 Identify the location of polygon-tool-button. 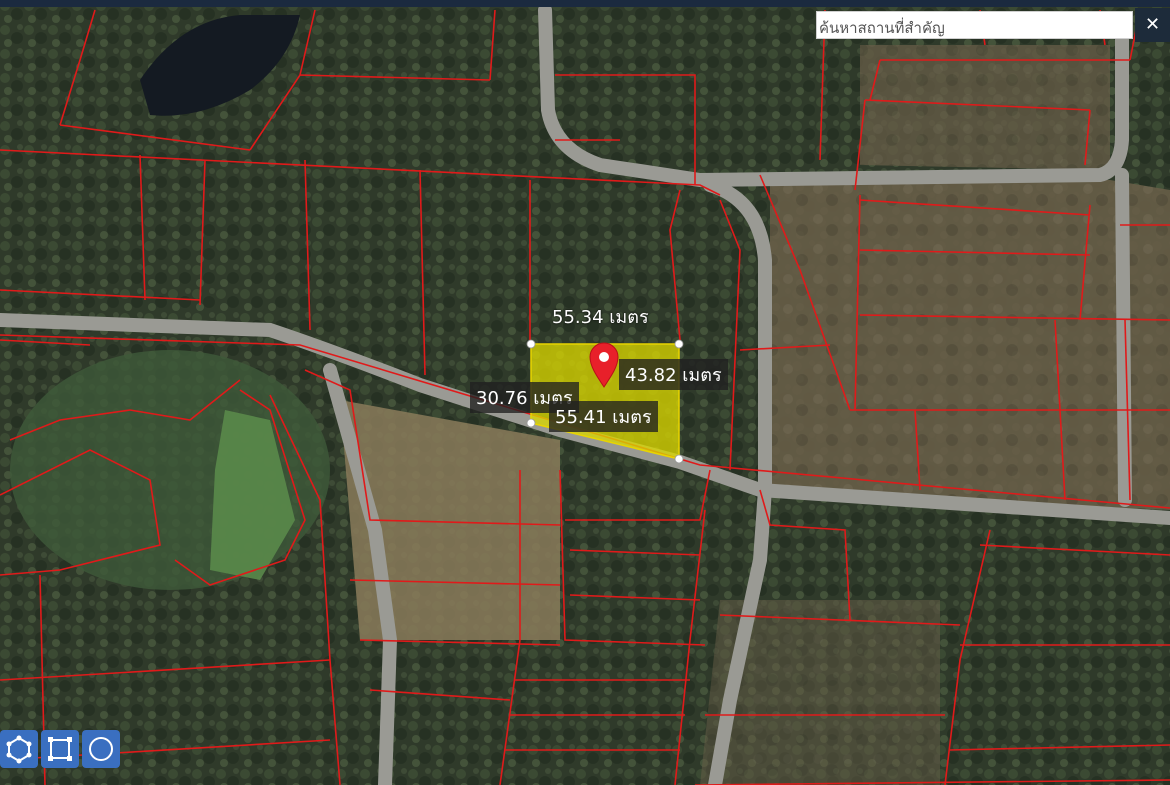
(19, 749).